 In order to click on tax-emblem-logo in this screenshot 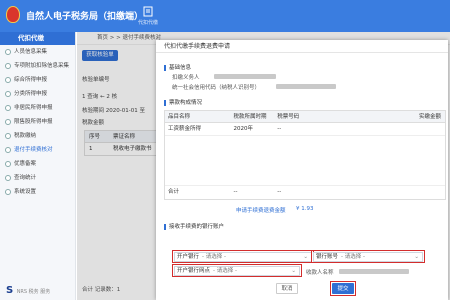, I will do `click(13, 14)`.